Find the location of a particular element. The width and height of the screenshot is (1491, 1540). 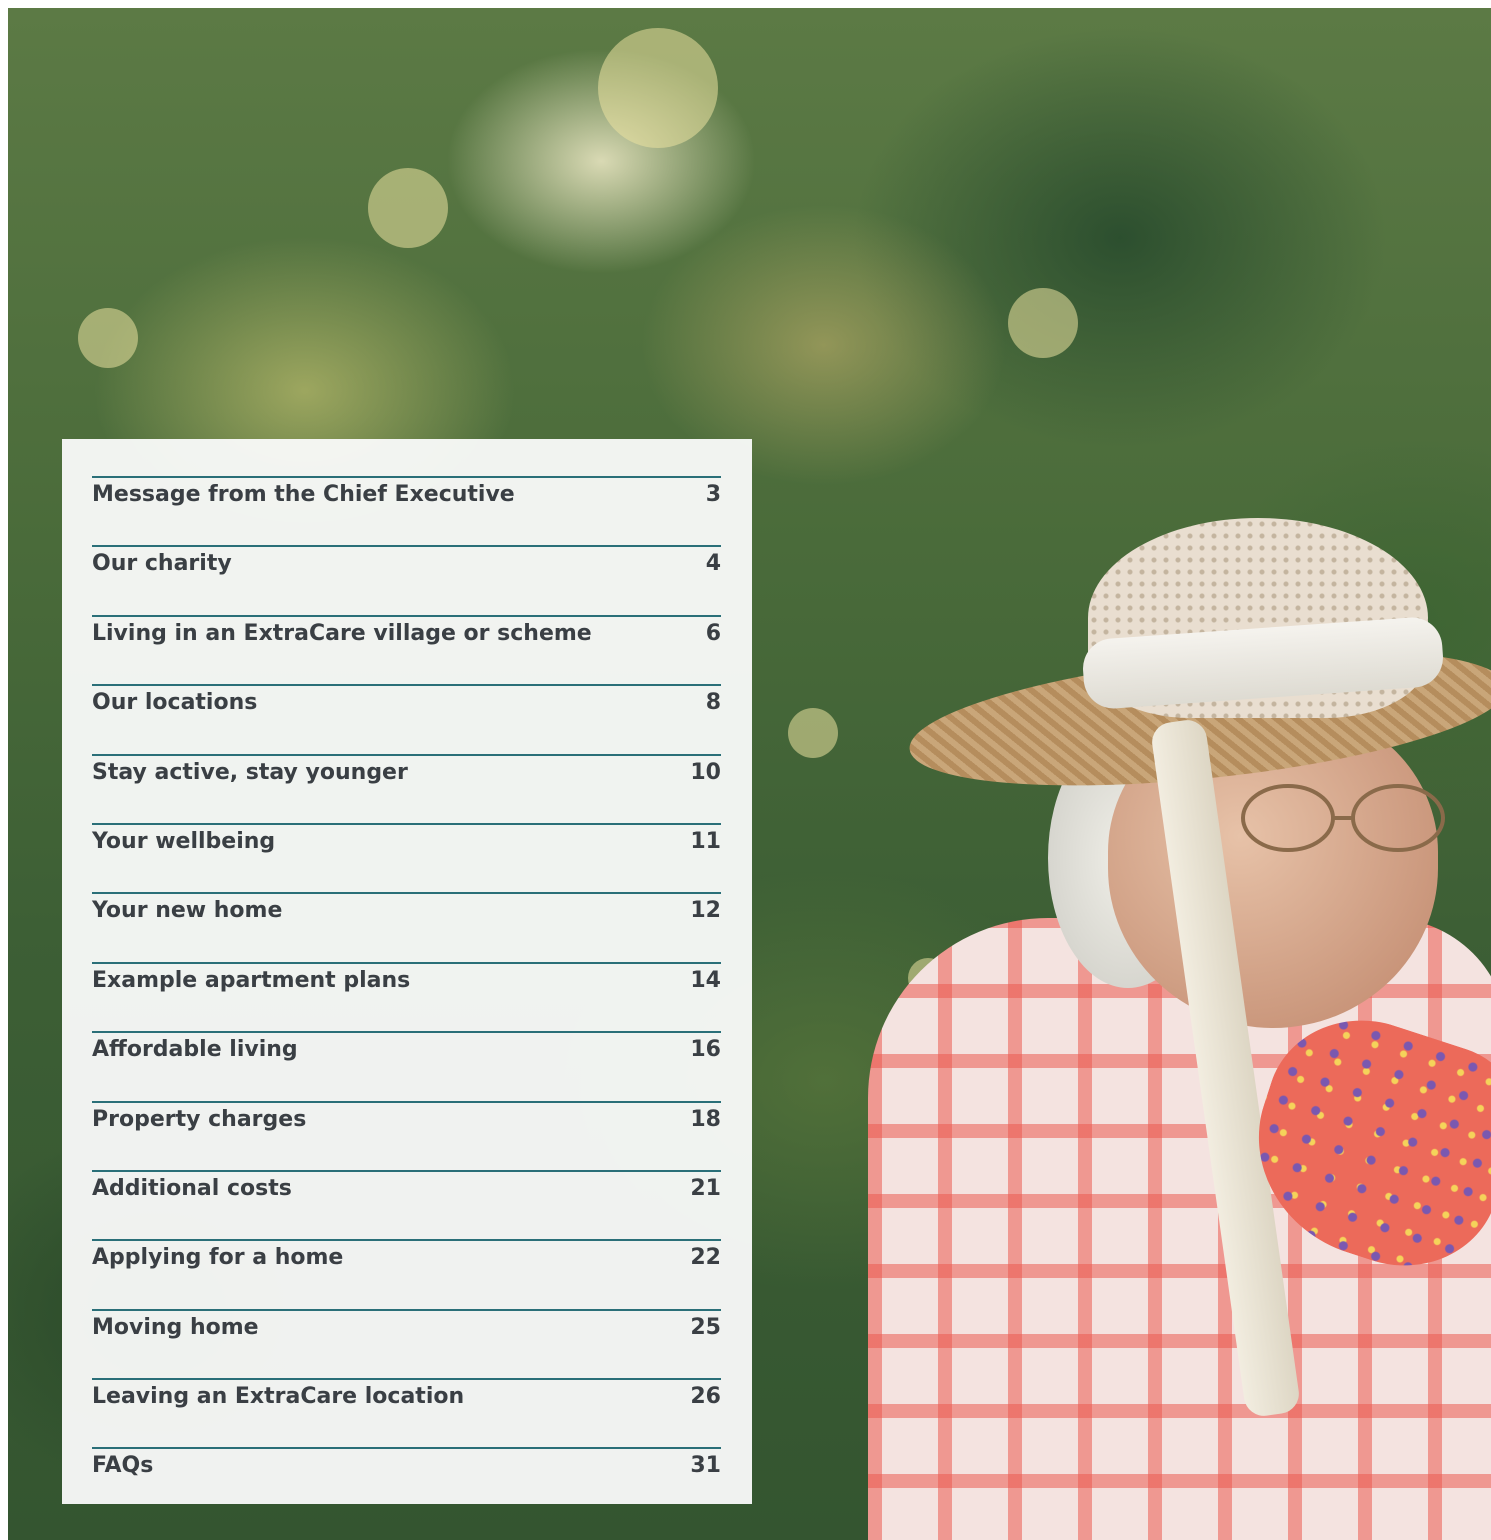

glasses-icon is located at coordinates (1343, 818).